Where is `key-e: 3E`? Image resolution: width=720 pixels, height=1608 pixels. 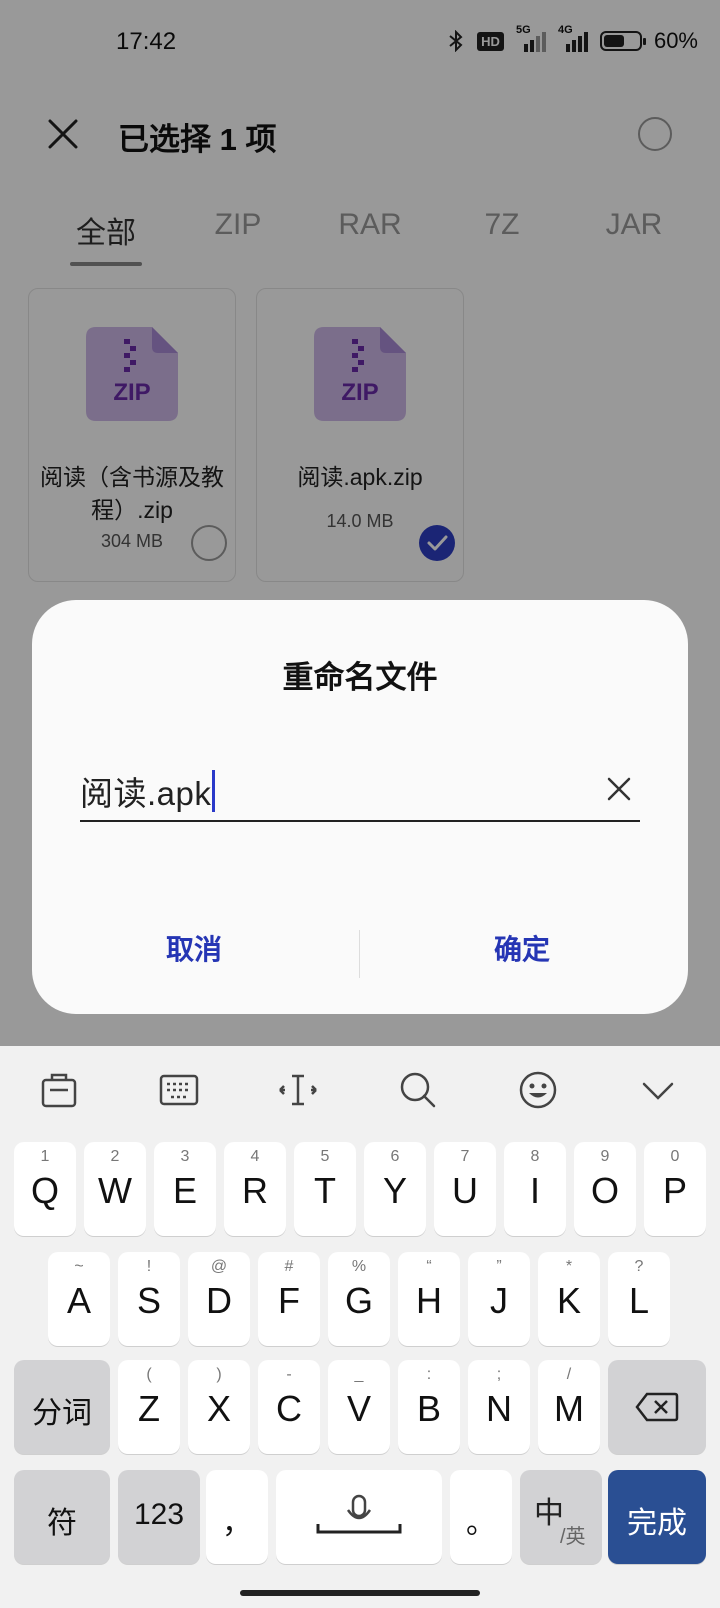 key-e: 3E is located at coordinates (185, 1189).